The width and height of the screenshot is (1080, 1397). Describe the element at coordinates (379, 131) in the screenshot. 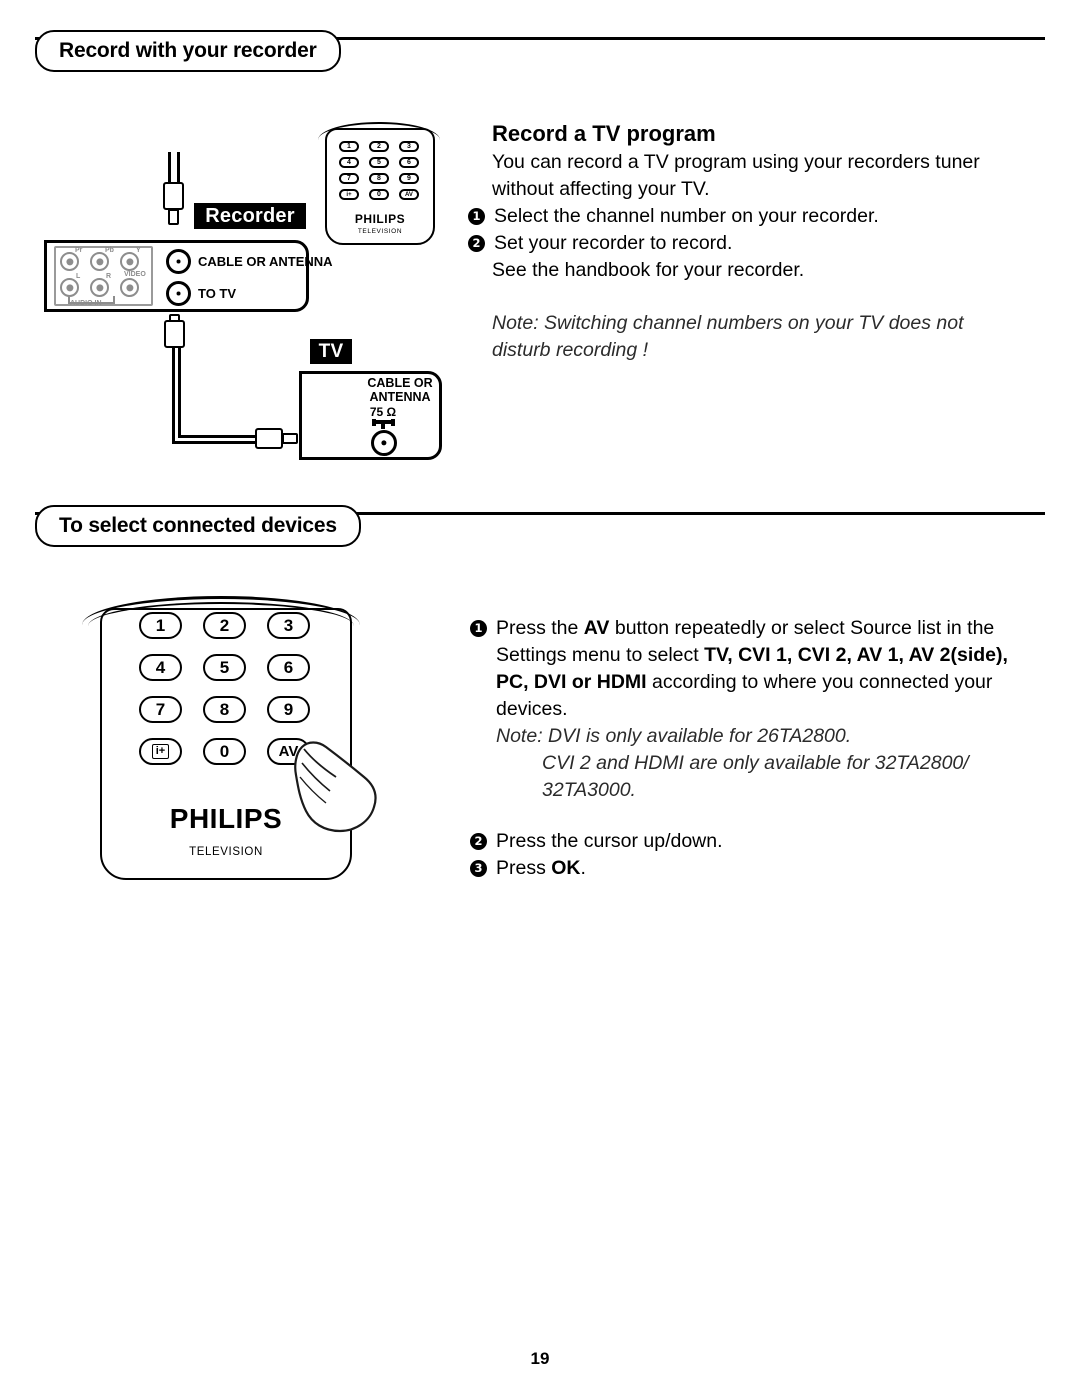

I see `small-remote-top-lip` at that location.